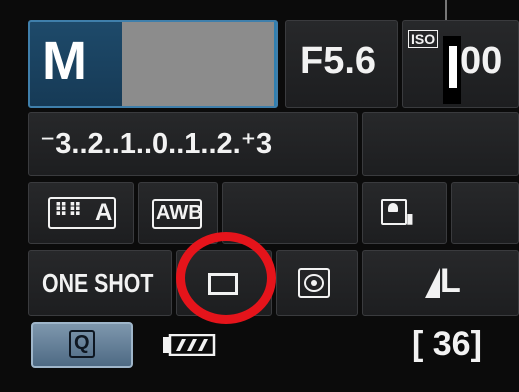 This screenshot has height=392, width=519. Describe the element at coordinates (393, 207) in the screenshot. I see `portrait-head-icon` at that location.